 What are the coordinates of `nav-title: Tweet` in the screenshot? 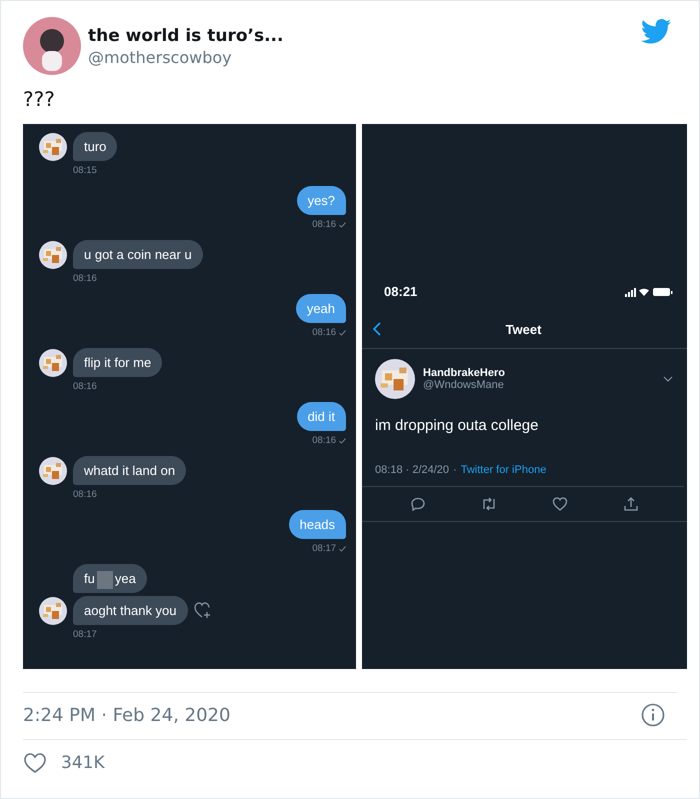 It's located at (523, 329).